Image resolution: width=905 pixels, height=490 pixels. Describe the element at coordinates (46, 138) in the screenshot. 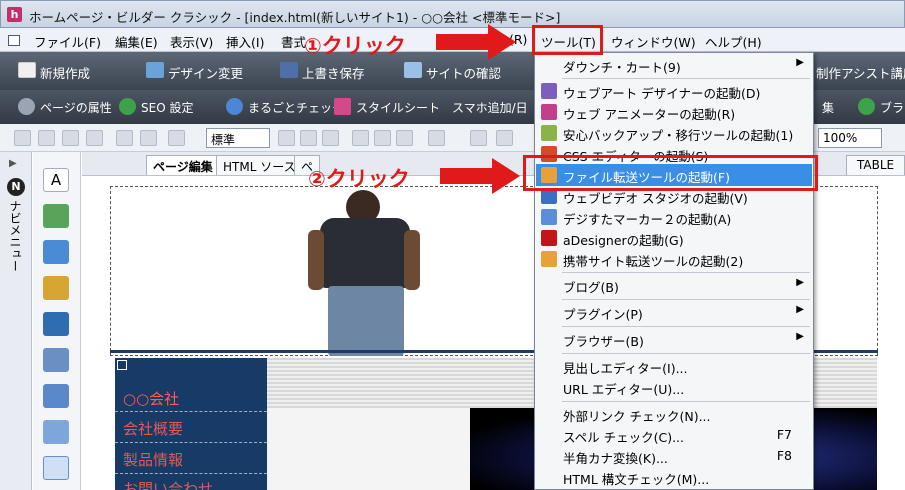

I see `copy-icon` at that location.